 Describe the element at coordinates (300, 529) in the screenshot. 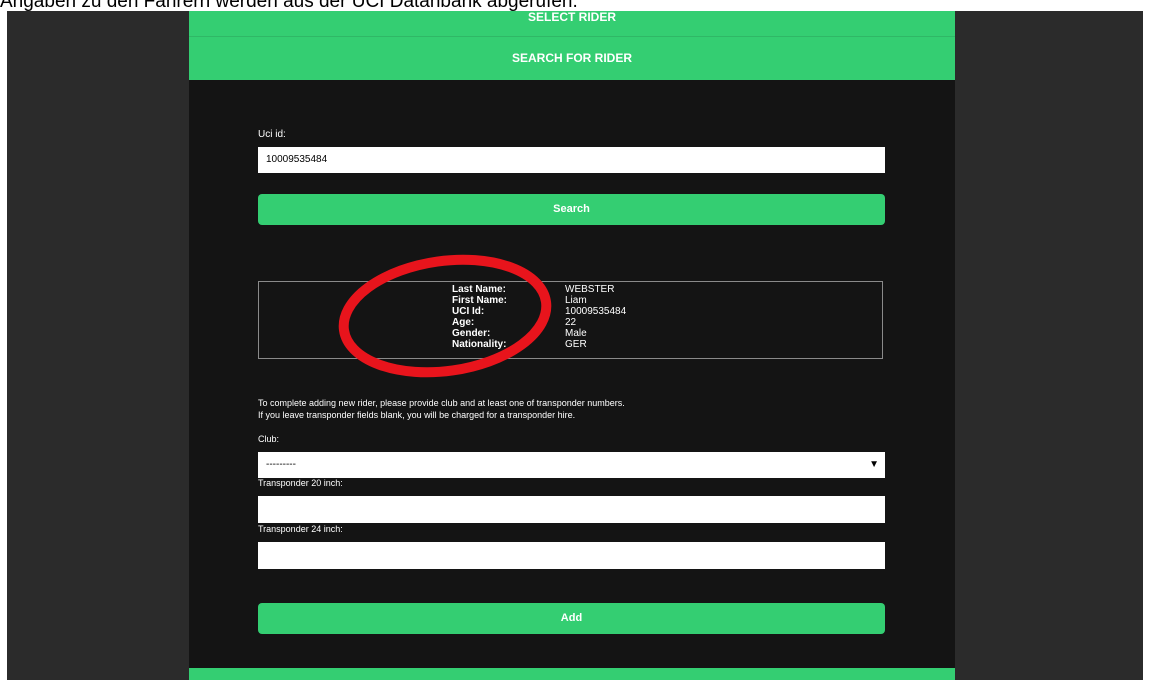

I see `transponder-24-label: Transponder 24 inch:` at that location.